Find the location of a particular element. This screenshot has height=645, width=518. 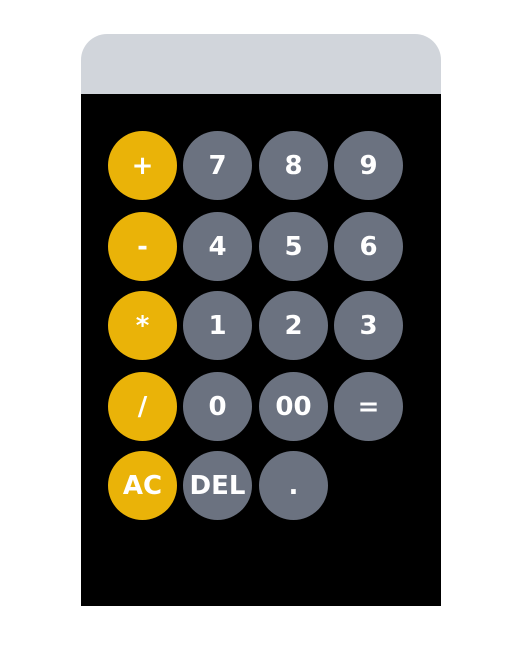

divide-button: / is located at coordinates (142, 406).